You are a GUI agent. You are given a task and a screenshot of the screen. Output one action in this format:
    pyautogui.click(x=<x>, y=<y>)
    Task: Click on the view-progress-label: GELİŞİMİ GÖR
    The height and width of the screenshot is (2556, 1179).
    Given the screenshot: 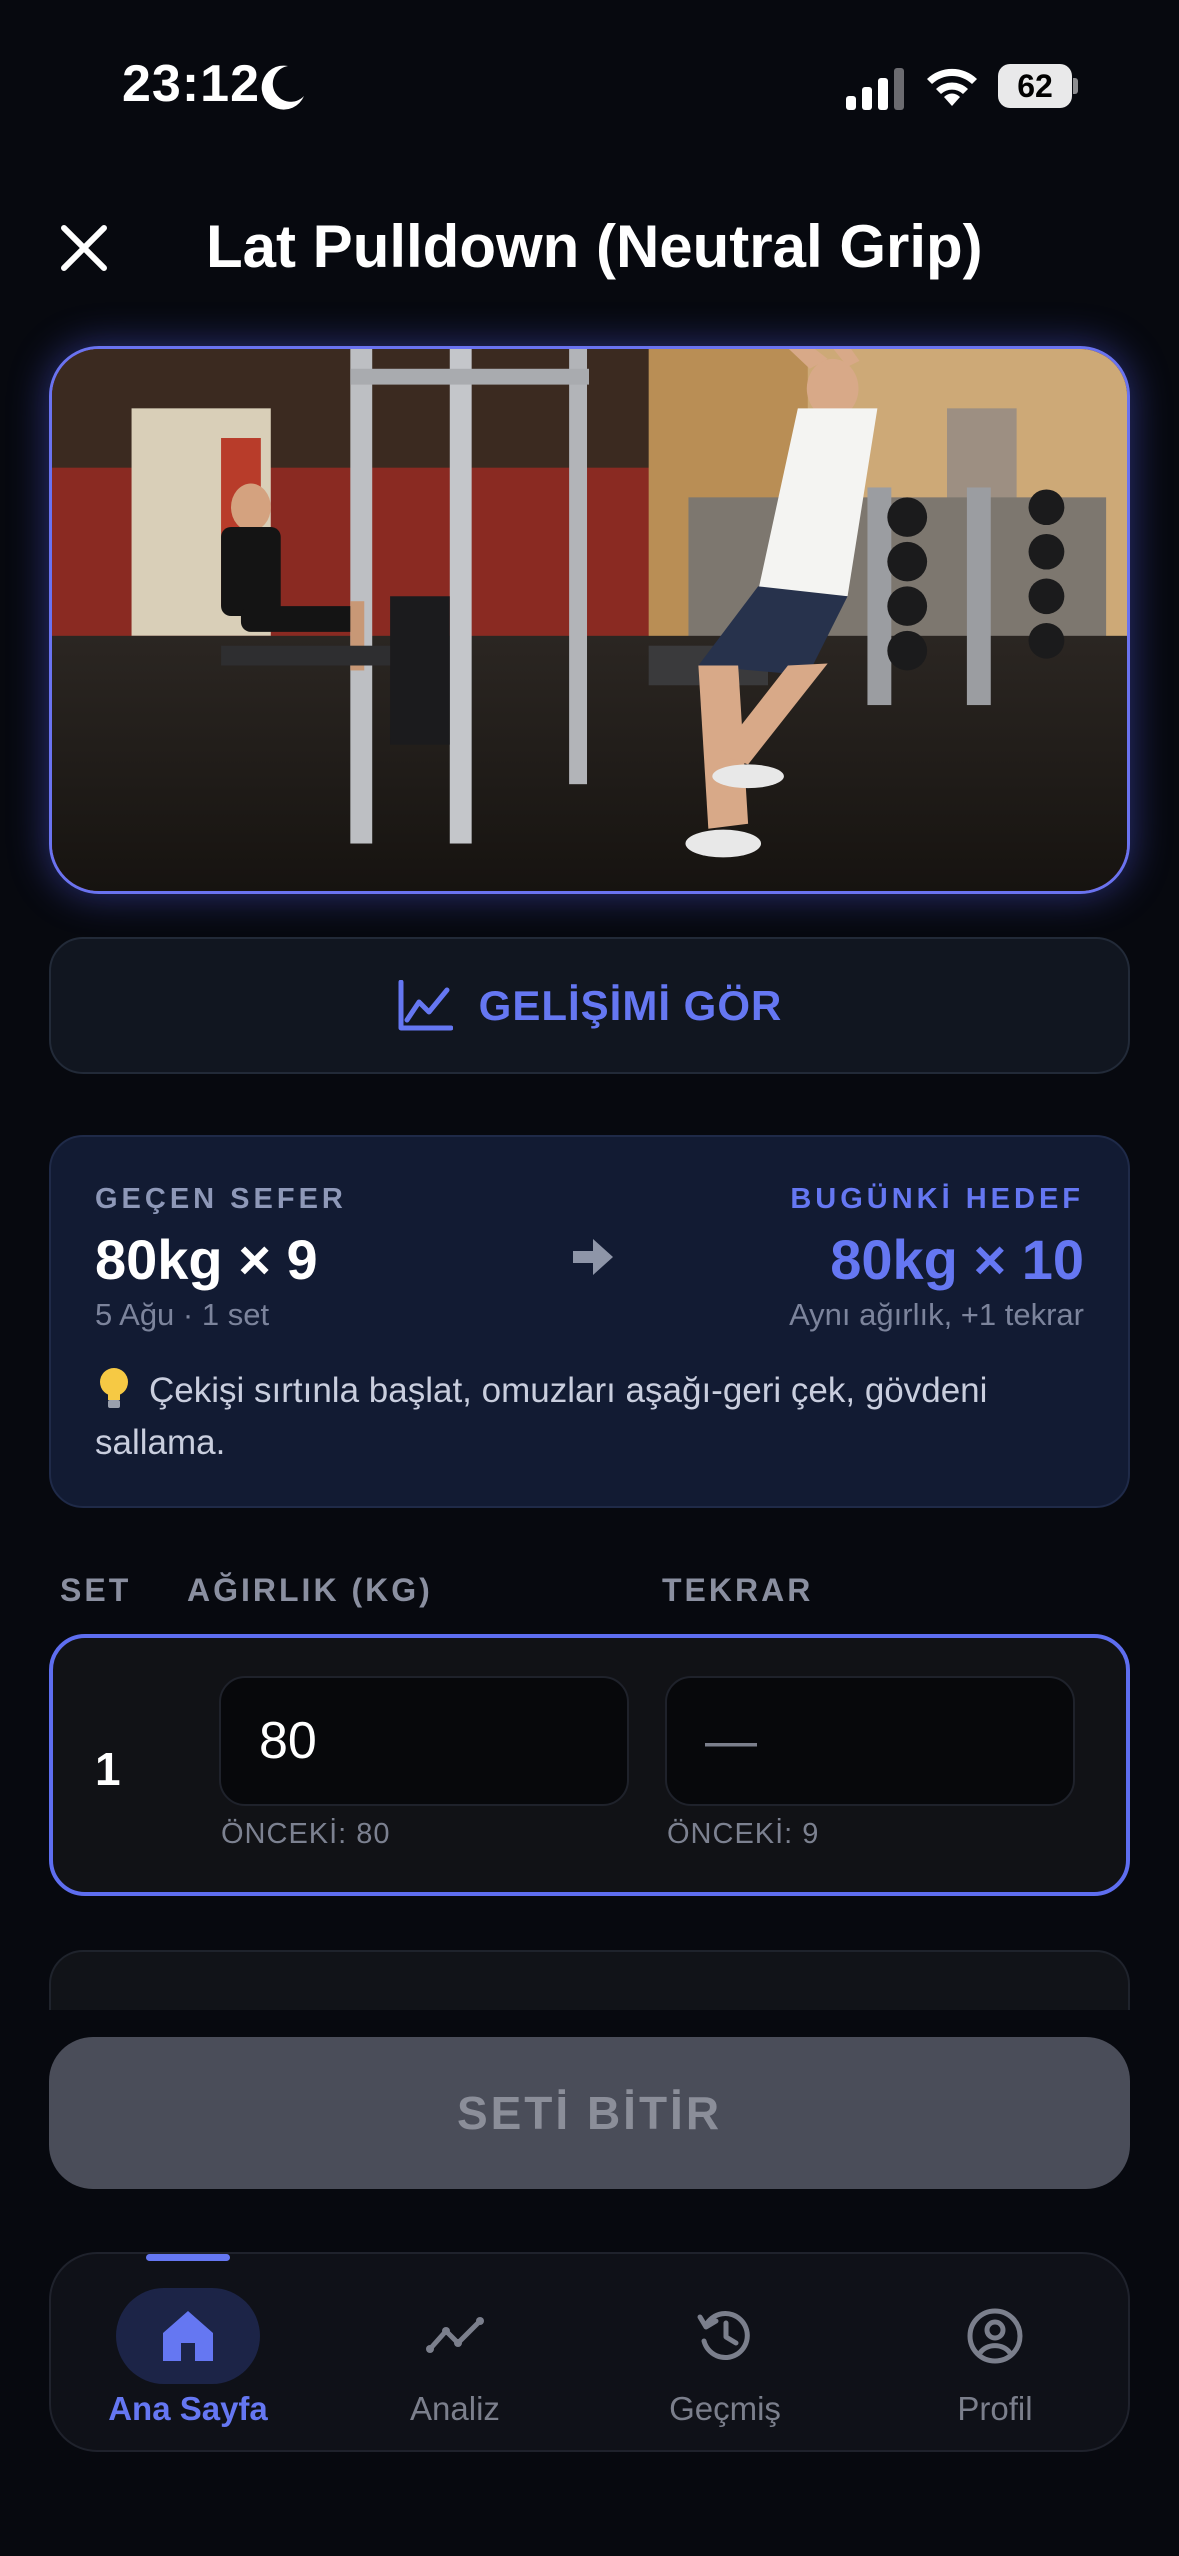 What is the action you would take?
    pyautogui.click(x=630, y=1005)
    